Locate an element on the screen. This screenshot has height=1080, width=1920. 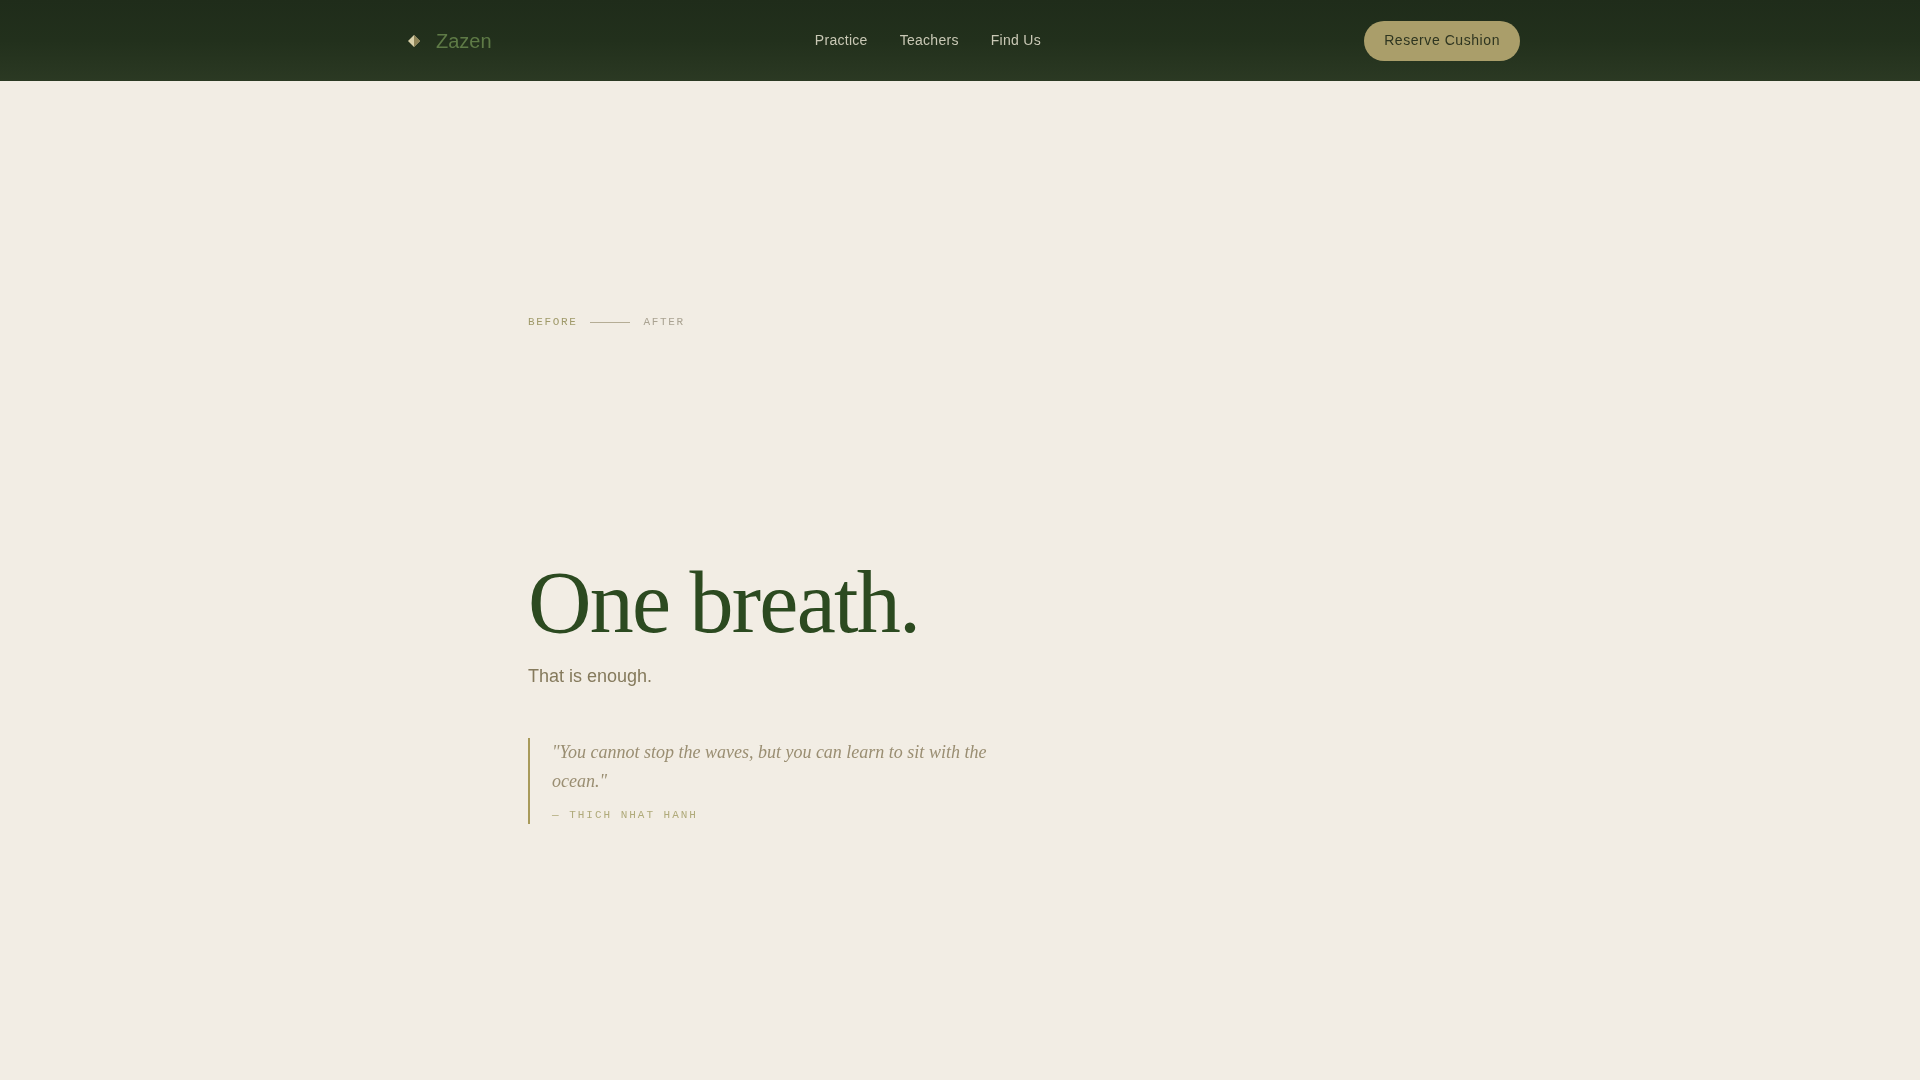
timeline-start-label: BEFORE is located at coordinates (553, 322).